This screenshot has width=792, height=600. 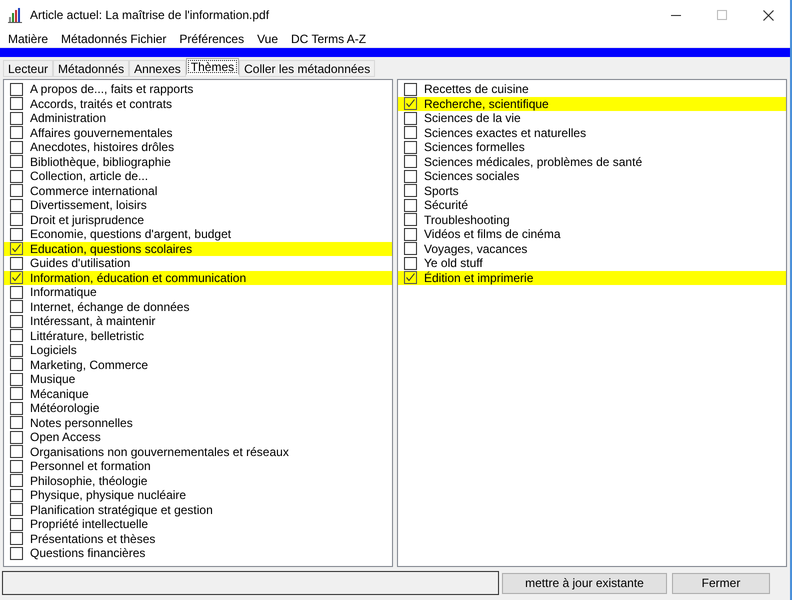 I want to click on theme-label: Voyages, vacances, so click(x=476, y=249).